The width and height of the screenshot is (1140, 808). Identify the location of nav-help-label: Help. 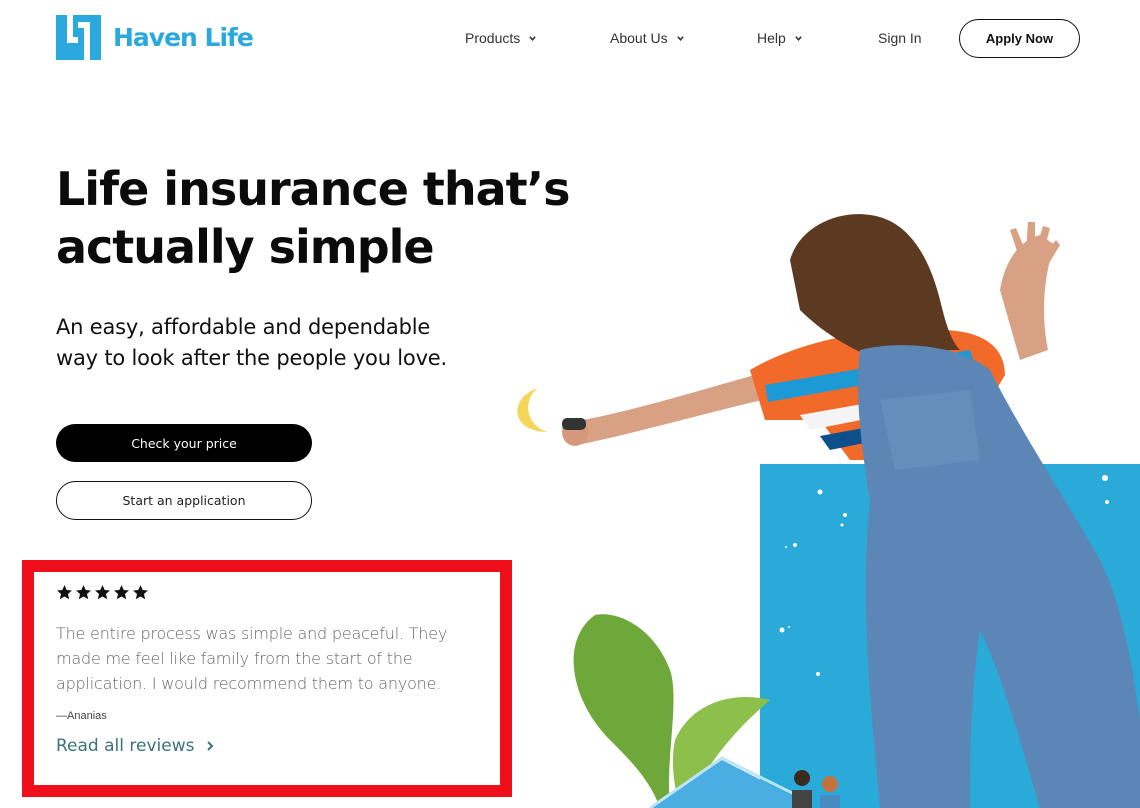
(771, 38).